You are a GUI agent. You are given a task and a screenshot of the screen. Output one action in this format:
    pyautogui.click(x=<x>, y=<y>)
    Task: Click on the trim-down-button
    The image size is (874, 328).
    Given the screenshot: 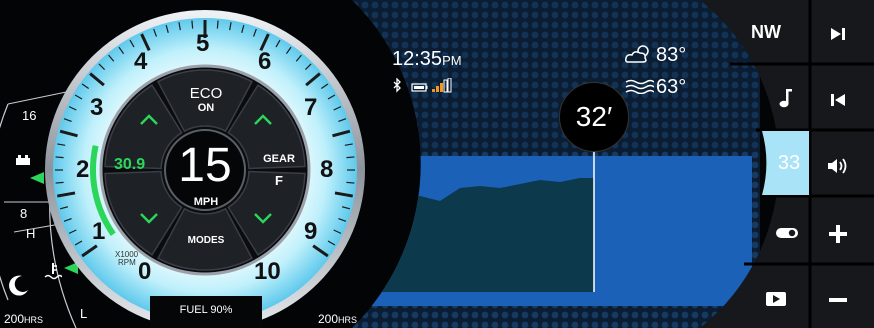 What is the action you would take?
    pyautogui.click(x=149, y=219)
    